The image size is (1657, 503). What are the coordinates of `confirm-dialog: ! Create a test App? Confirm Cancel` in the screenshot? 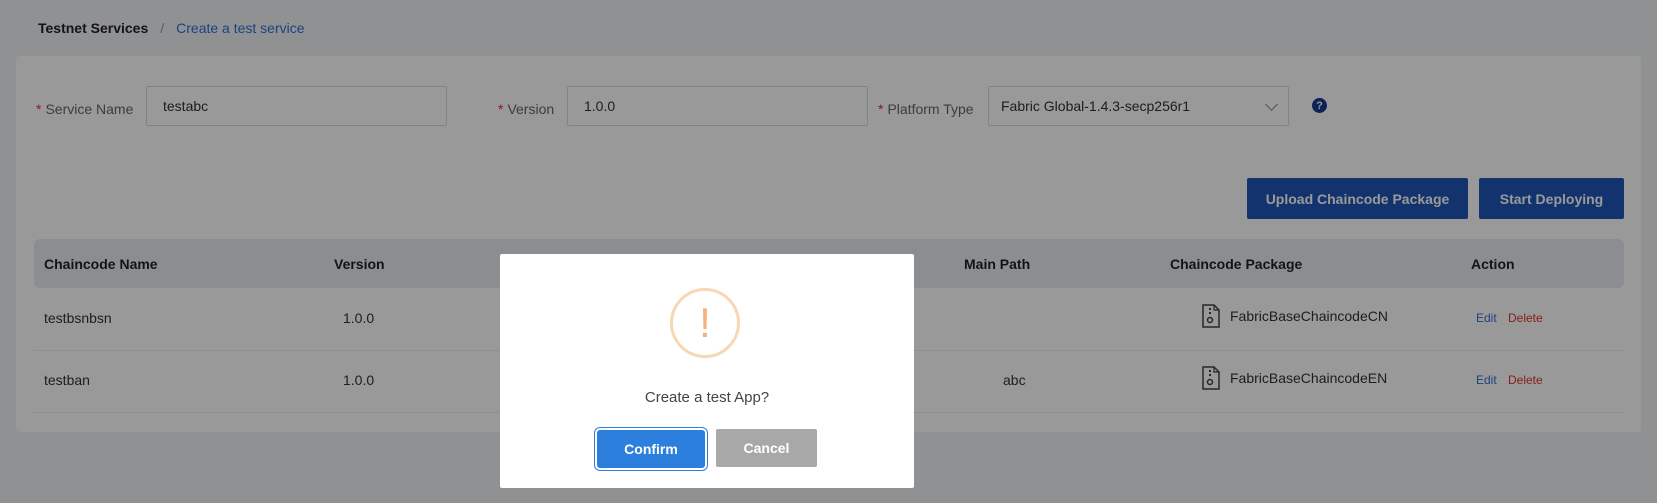 It's located at (707, 371).